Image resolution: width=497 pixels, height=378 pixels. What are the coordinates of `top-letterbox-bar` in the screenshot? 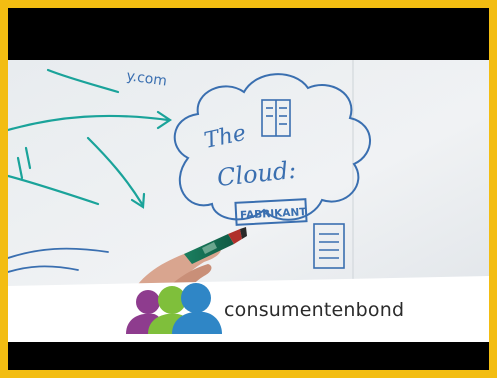 It's located at (248, 34).